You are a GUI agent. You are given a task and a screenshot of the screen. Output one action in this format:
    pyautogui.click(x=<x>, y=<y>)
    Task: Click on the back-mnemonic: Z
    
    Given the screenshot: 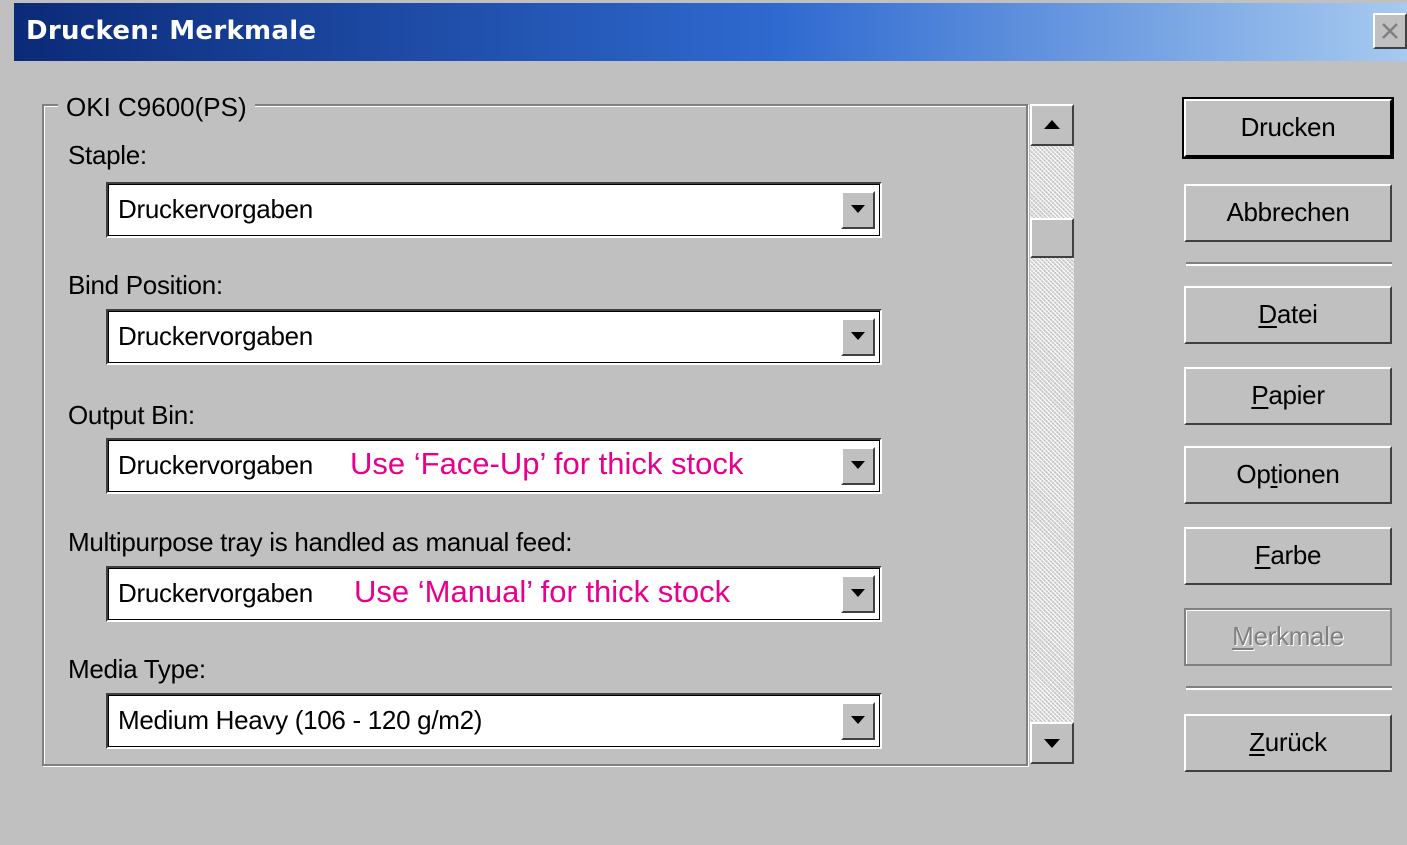 What is the action you would take?
    pyautogui.click(x=1257, y=742)
    